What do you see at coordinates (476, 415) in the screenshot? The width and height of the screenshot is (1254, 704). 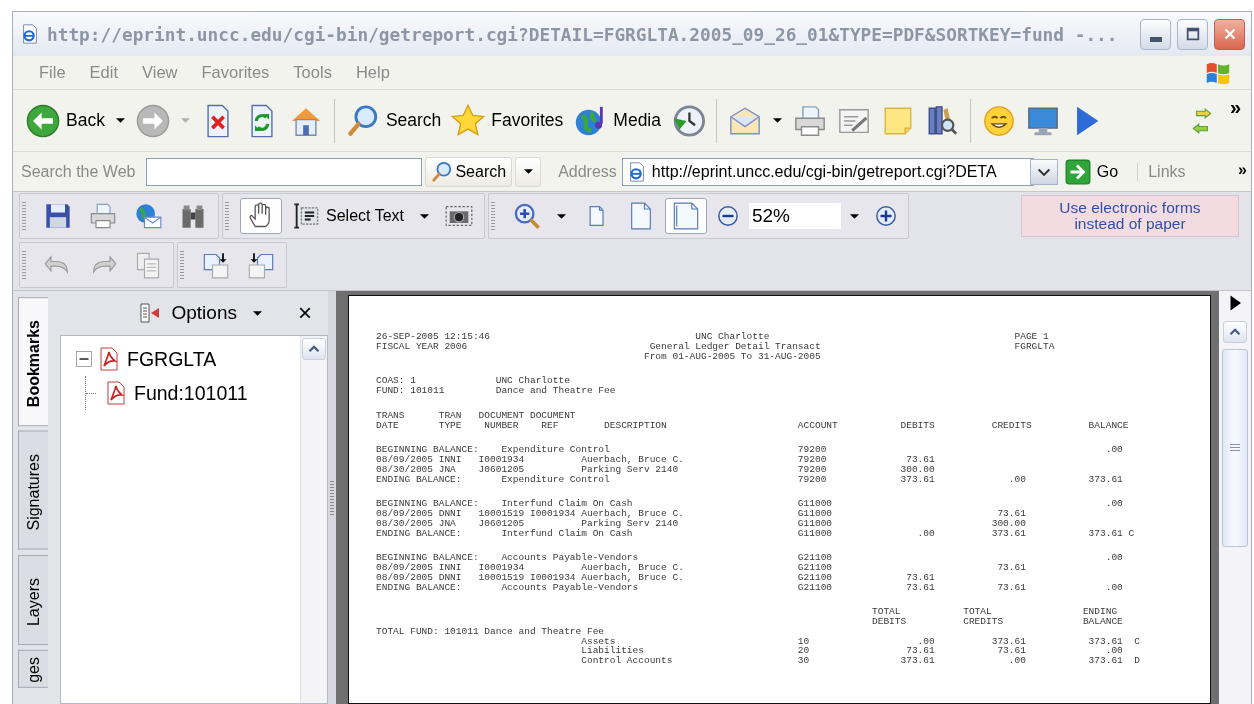 I see `report-line: TRANS TRAN DOCUMENT DOCUMENT` at bounding box center [476, 415].